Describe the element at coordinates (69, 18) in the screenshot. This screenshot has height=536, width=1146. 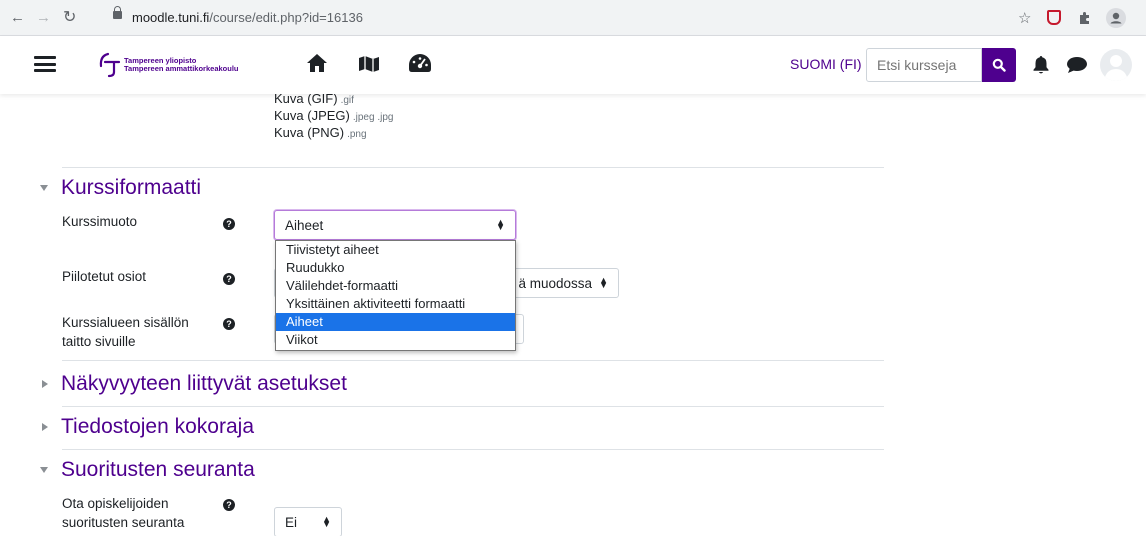
I see `reload-icon: ↻` at that location.